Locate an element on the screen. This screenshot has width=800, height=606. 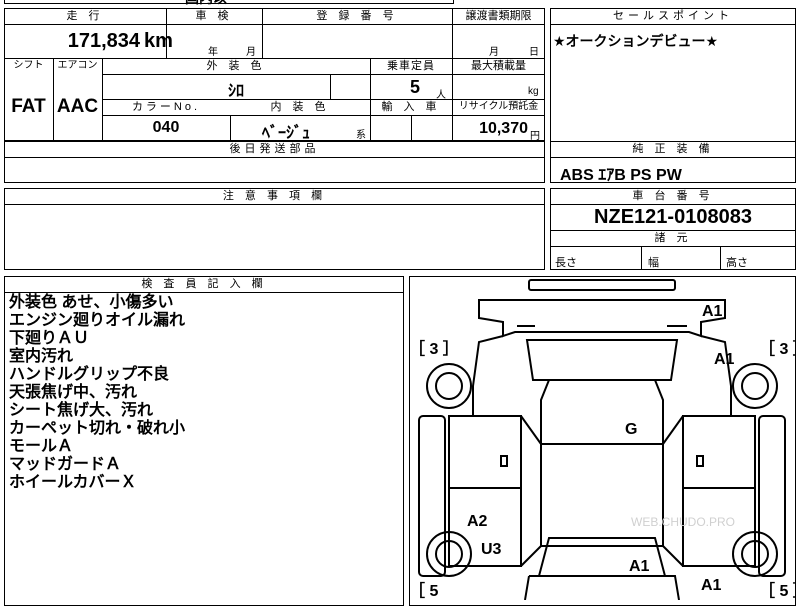
later-parts-header: 後日発送部品 is located at coordinates (274, 149).